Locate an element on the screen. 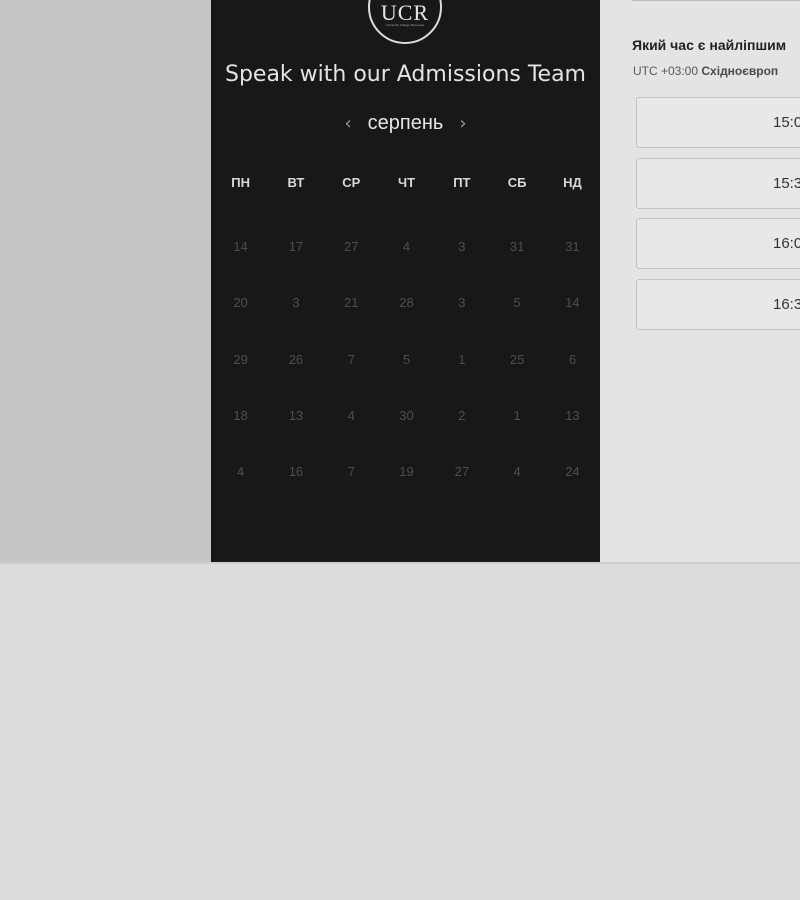 The image size is (800, 900). time-slot-button: 15:30 is located at coordinates (718, 183).